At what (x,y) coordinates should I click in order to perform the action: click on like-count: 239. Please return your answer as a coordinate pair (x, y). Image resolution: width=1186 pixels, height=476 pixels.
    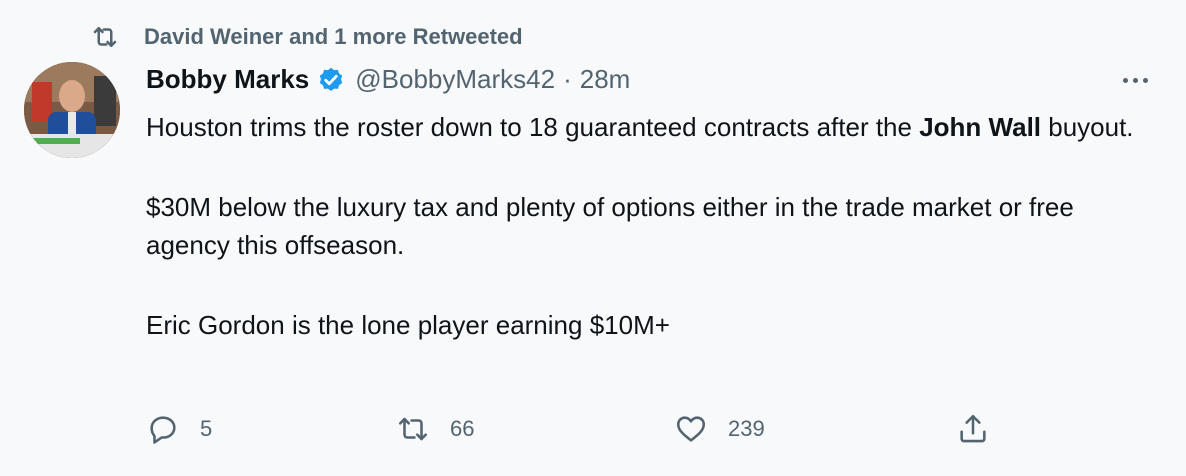
    Looking at the image, I should click on (746, 428).